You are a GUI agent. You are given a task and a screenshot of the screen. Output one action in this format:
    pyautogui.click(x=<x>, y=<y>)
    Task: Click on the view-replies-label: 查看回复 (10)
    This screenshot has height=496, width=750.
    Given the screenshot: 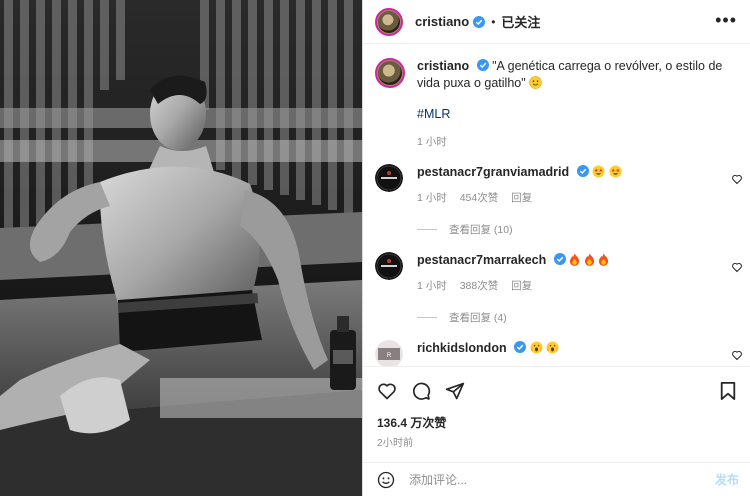 What is the action you would take?
    pyautogui.click(x=481, y=229)
    